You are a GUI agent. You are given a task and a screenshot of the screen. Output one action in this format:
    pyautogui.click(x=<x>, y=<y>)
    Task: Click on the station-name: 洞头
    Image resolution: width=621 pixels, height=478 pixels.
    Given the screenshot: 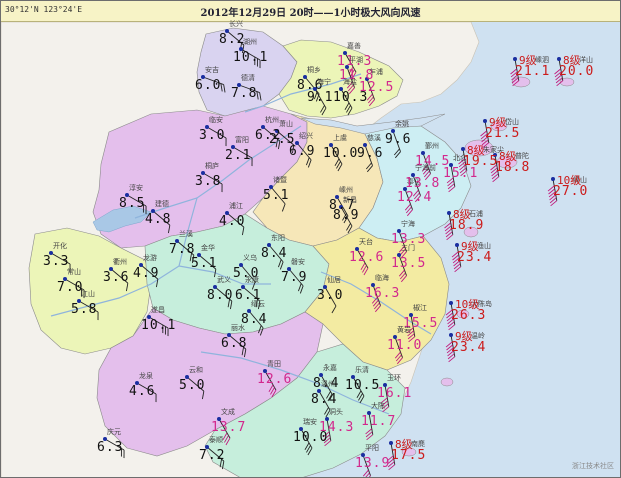 What is the action you would take?
    pyautogui.click(x=336, y=412)
    